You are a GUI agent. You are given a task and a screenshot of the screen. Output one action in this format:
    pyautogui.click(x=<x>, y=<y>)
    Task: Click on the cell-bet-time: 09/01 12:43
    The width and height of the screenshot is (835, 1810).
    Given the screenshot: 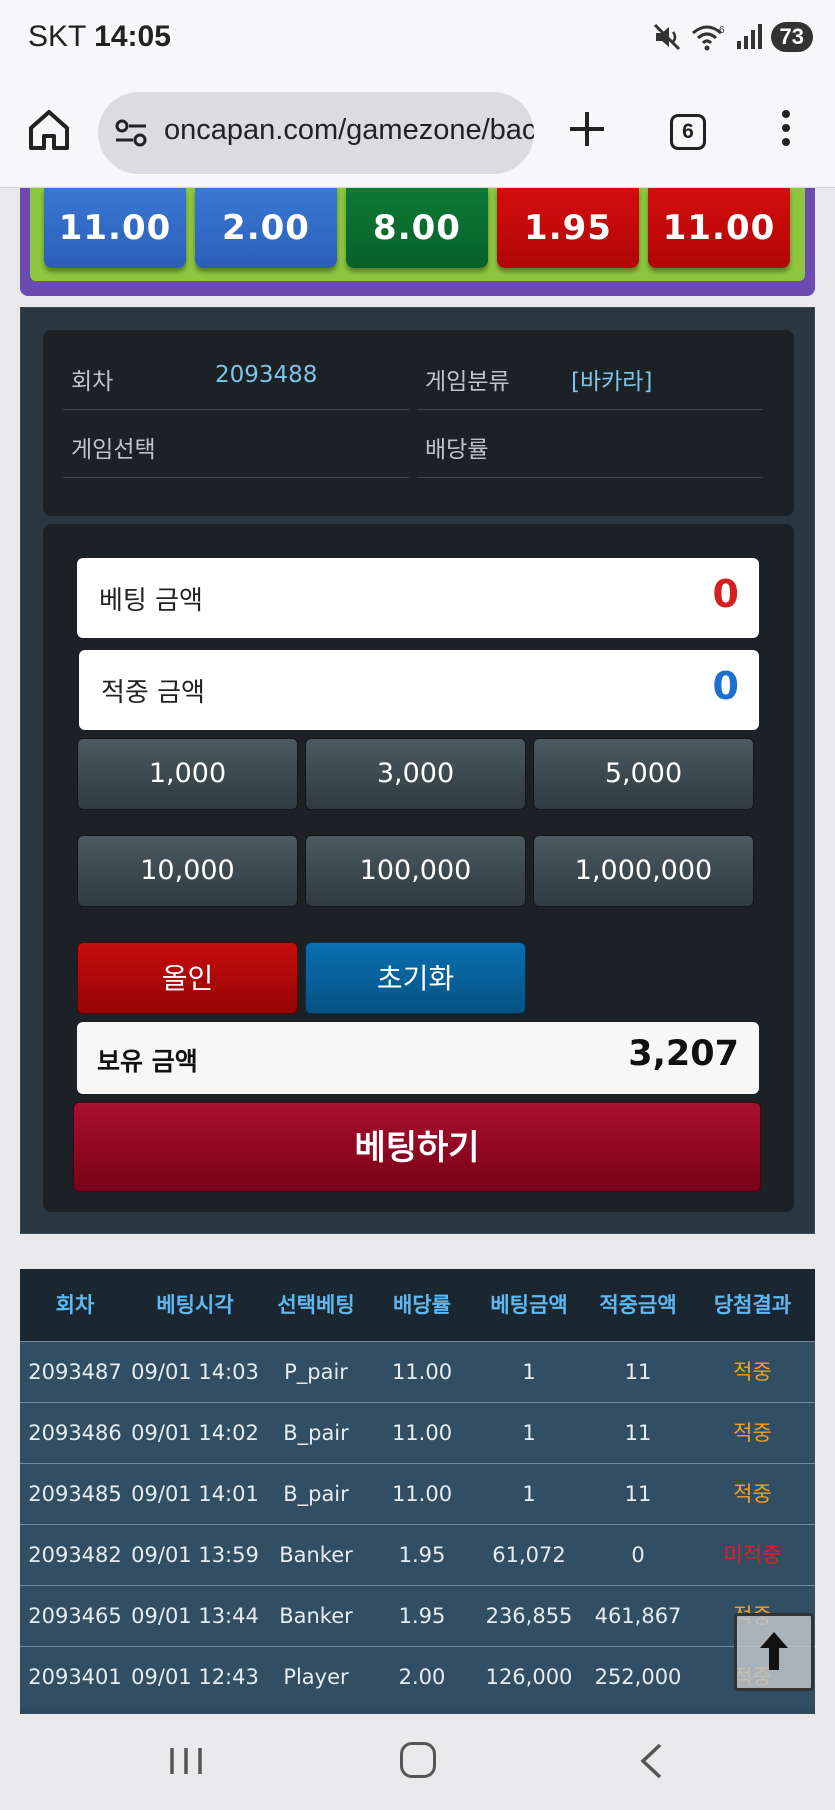 What is the action you would take?
    pyautogui.click(x=195, y=1677)
    